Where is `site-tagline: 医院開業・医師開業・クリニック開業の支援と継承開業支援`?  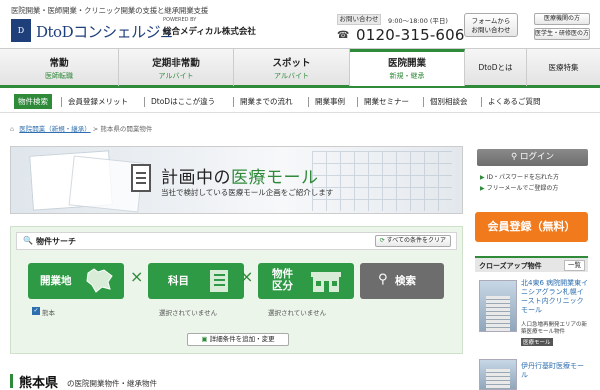
site-tagline: 医院開業・医師開業・クリニック開業の支援と継承開業支援 is located at coordinates (110, 10).